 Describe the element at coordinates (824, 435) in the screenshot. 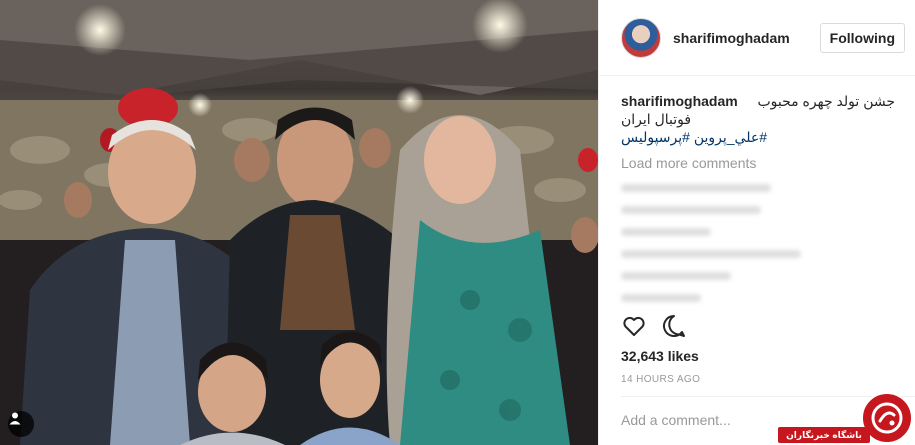

I see `watermark-text: باشگاه خبرنگاران` at that location.